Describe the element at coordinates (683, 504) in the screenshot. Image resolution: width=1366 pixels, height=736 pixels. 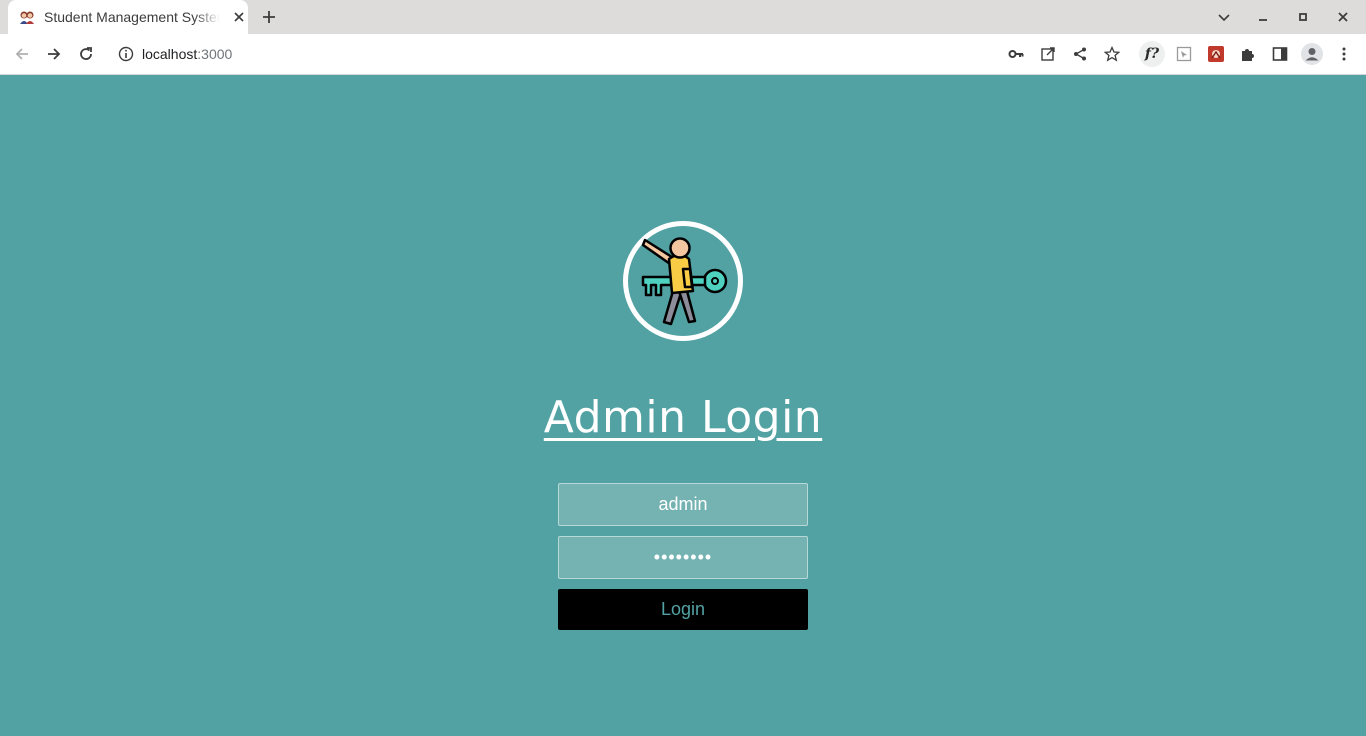
I see `username-input` at that location.